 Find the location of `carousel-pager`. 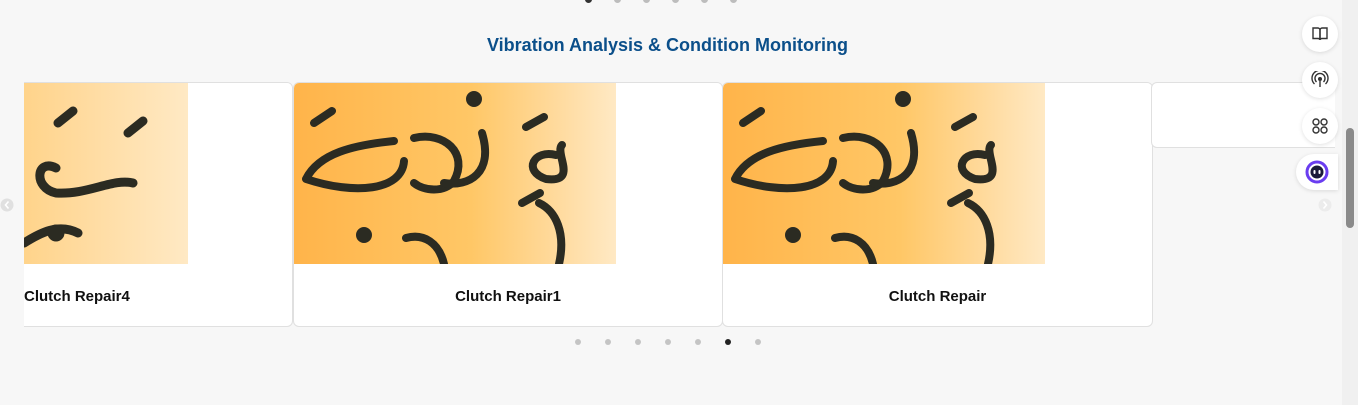

carousel-pager is located at coordinates (668, 342).